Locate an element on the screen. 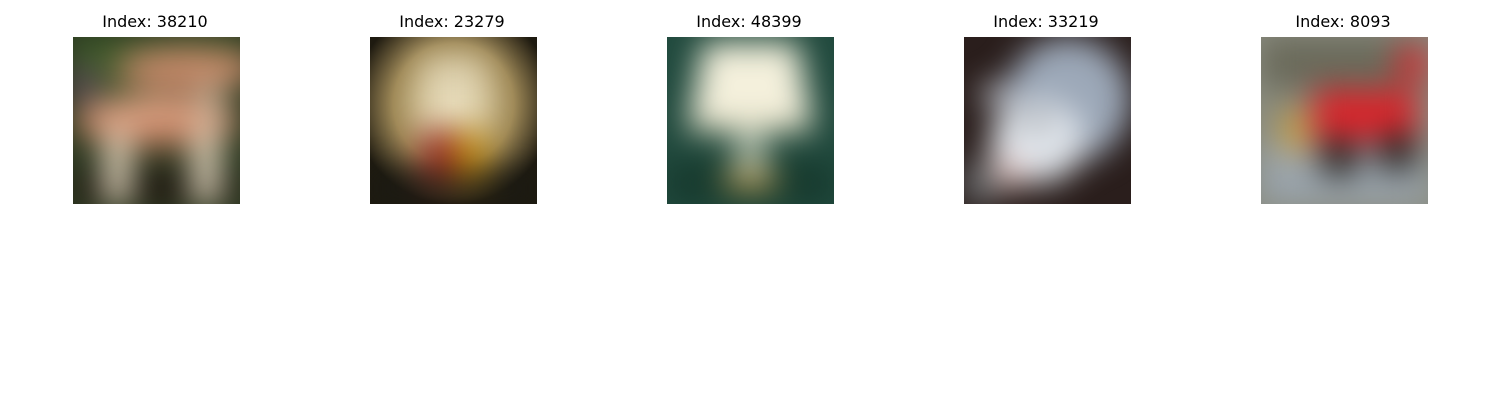 This screenshot has width=1500, height=400. image-panel-3: Index: 33219 is located at coordinates (1046, 110).